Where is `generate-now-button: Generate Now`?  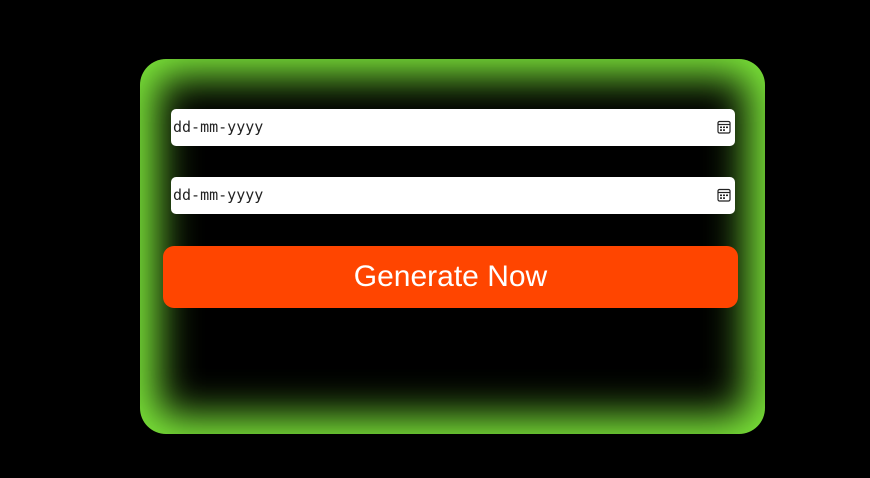
generate-now-button: Generate Now is located at coordinates (450, 277).